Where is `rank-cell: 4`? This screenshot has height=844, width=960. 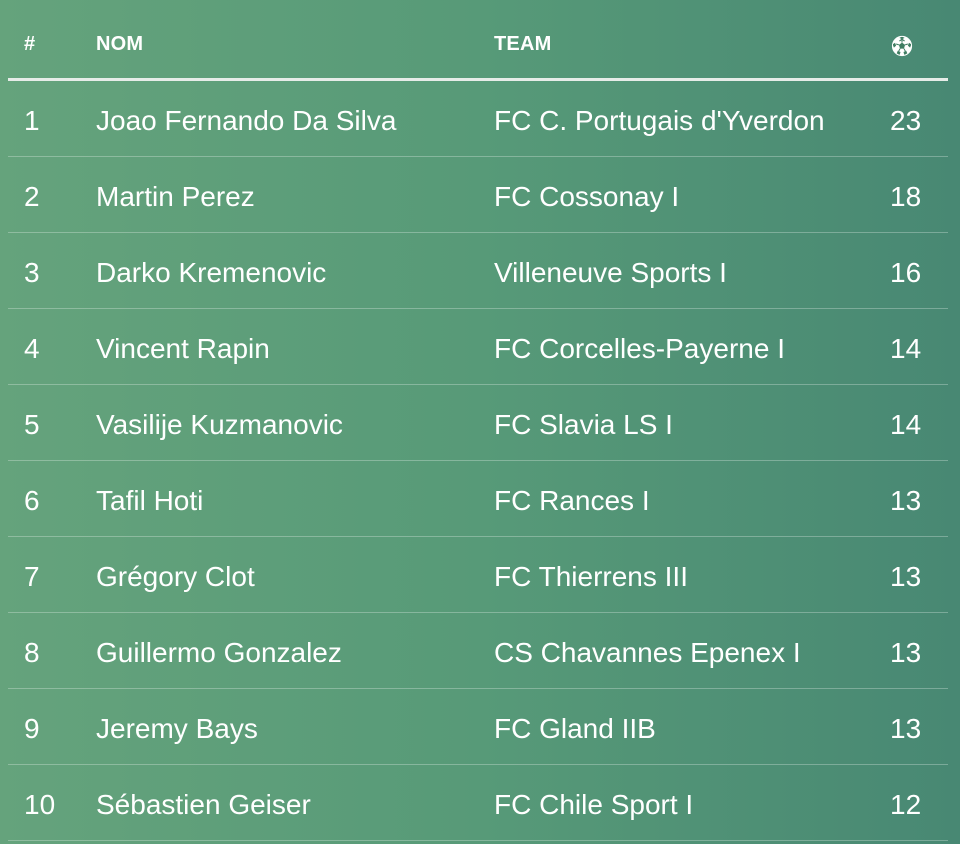
rank-cell: 4 is located at coordinates (32, 348).